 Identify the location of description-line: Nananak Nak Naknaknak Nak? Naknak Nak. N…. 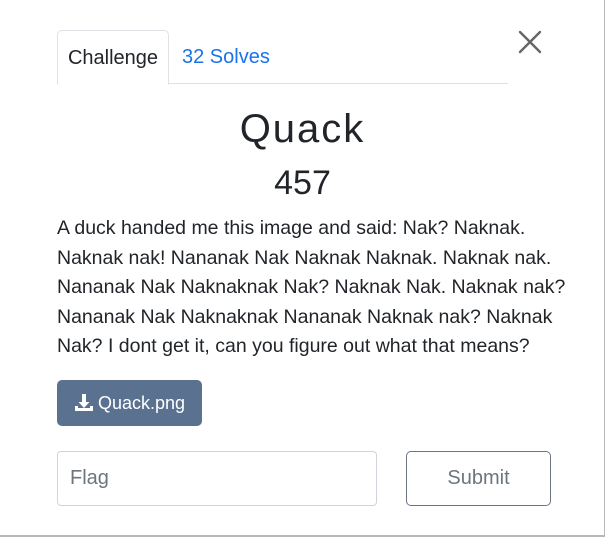
(311, 287).